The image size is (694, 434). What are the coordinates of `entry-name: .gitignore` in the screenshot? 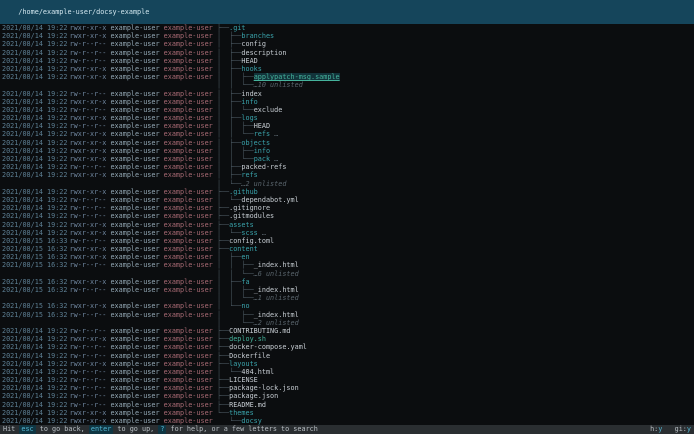 It's located at (250, 208).